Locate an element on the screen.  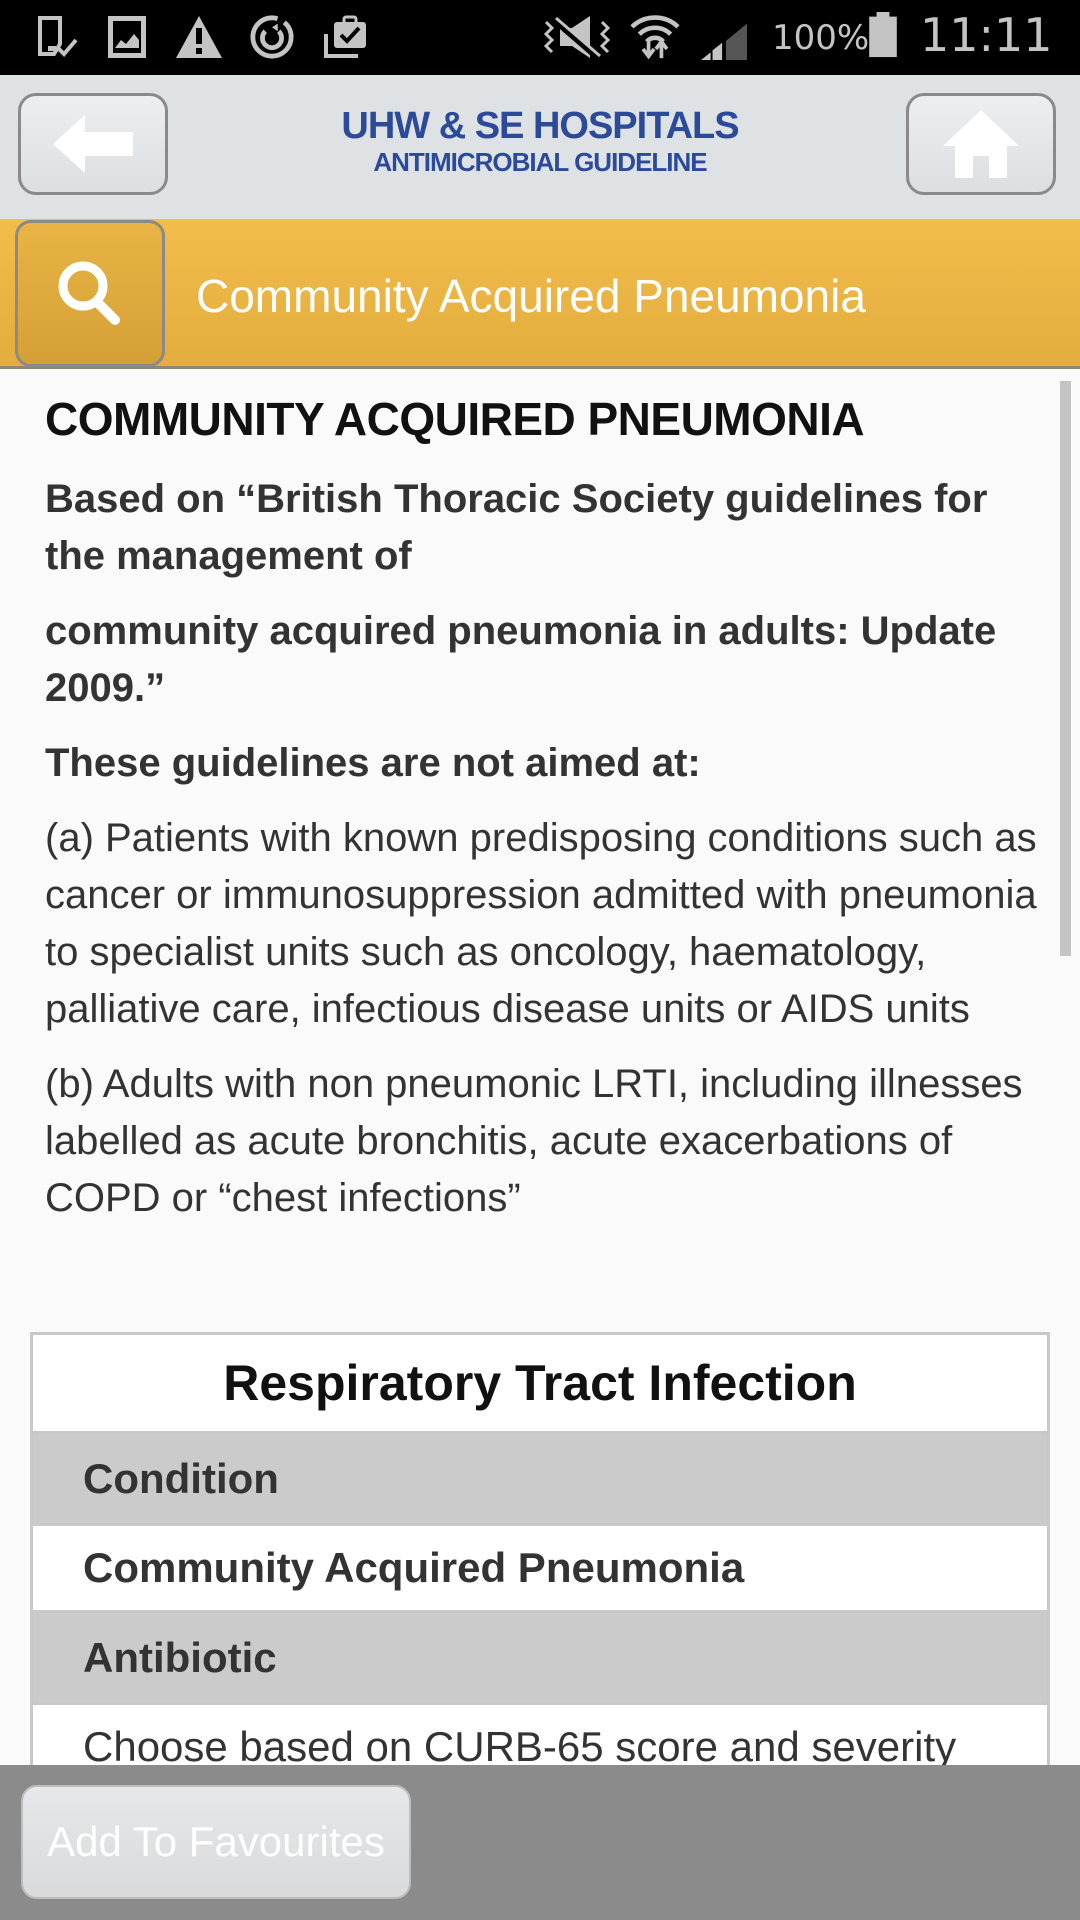
back-button is located at coordinates (93, 144).